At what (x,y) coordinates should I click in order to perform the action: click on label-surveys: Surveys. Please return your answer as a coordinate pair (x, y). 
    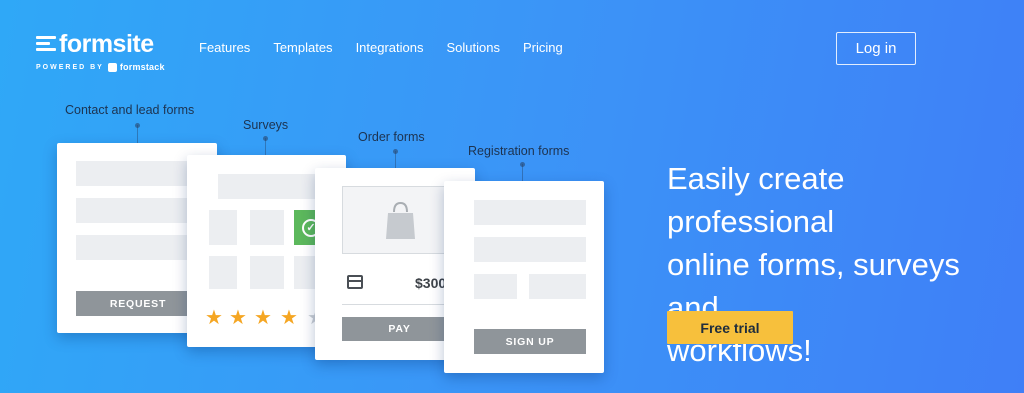
    Looking at the image, I should click on (266, 125).